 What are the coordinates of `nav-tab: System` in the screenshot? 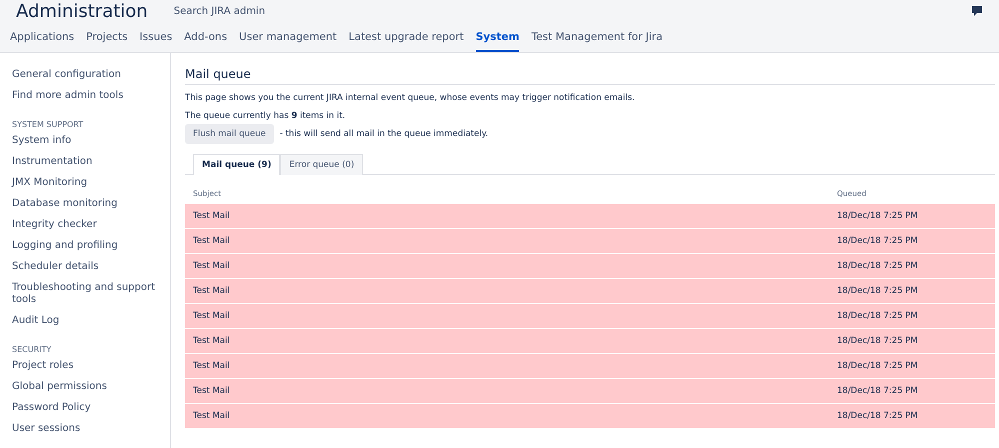 It's located at (498, 41).